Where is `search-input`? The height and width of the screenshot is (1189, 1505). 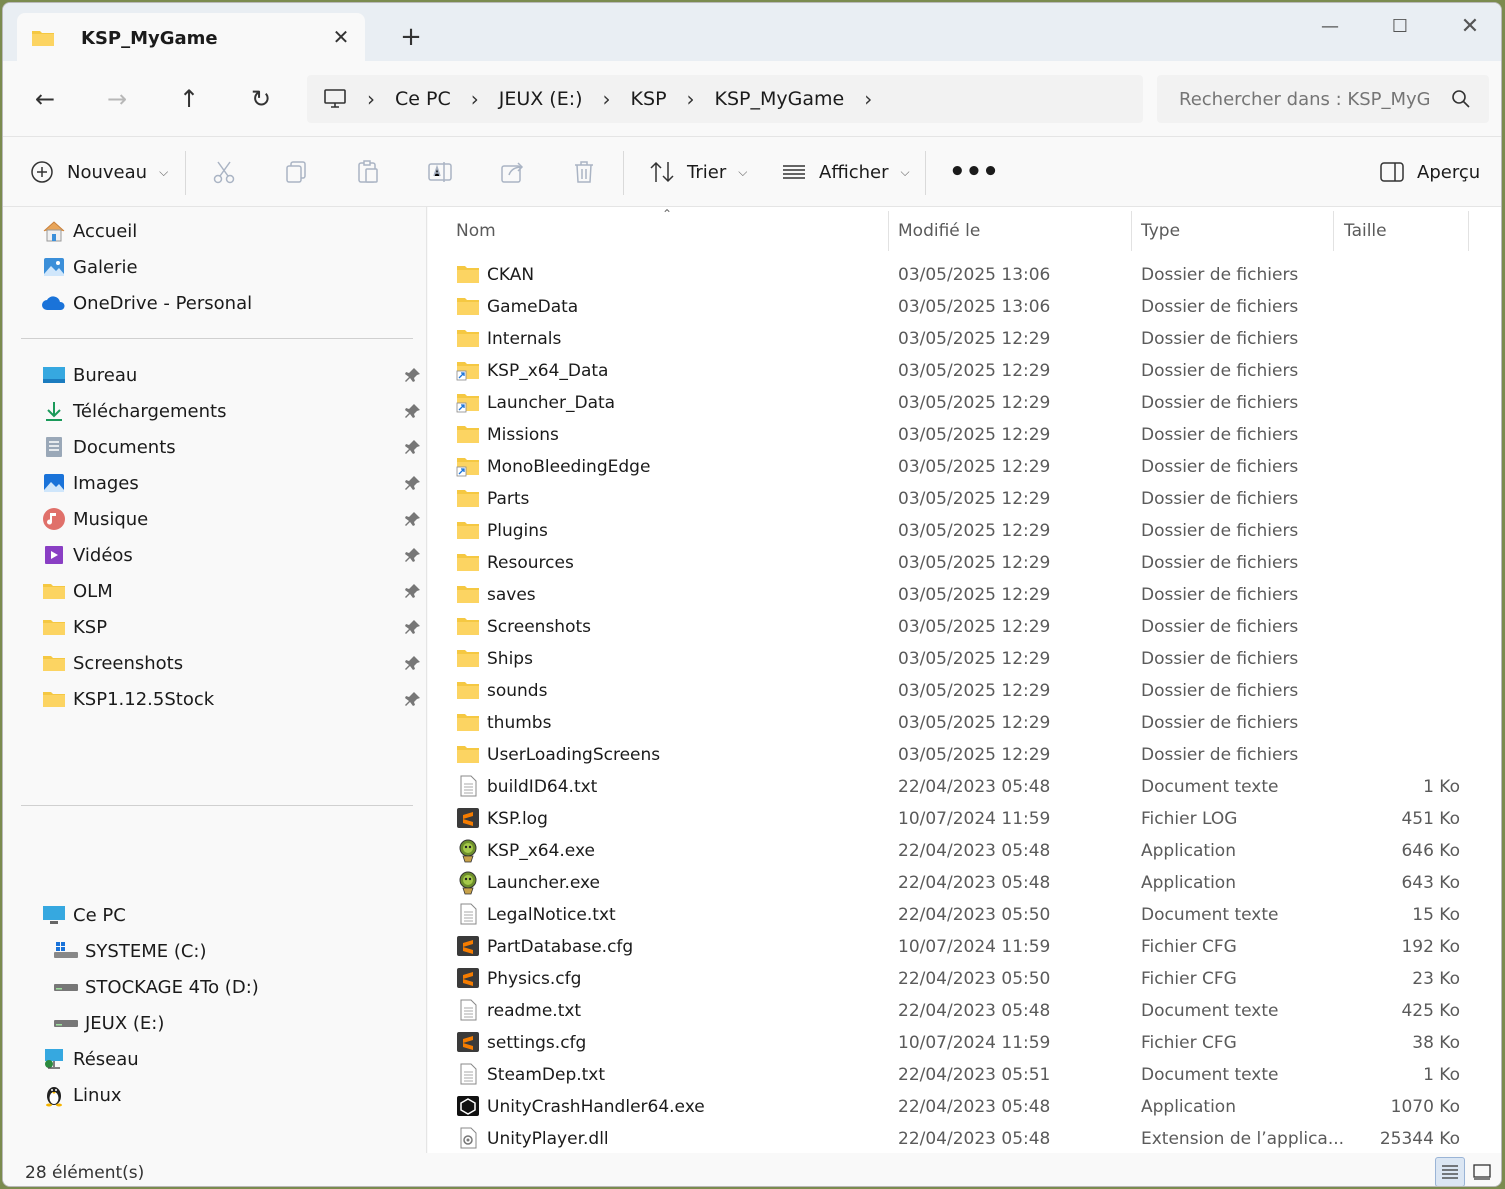
search-input is located at coordinates (1304, 99).